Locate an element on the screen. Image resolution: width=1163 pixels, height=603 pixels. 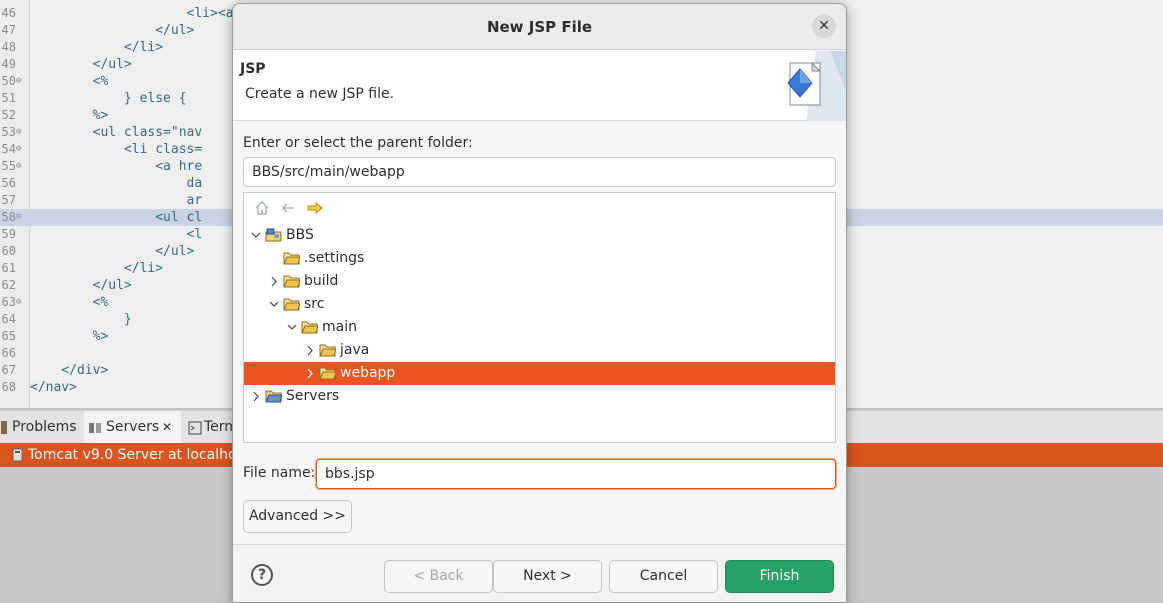
line-number: 58 is located at coordinates (8, 217).